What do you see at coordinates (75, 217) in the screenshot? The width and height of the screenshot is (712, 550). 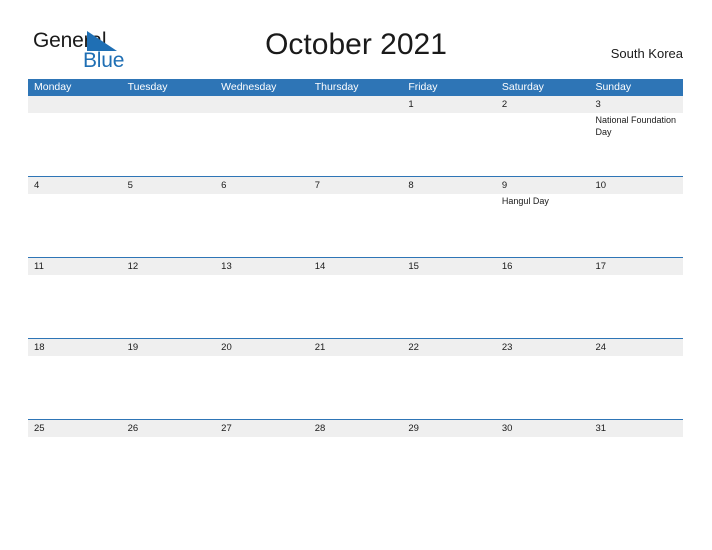 I see `calendar-day-cell: 4` at bounding box center [75, 217].